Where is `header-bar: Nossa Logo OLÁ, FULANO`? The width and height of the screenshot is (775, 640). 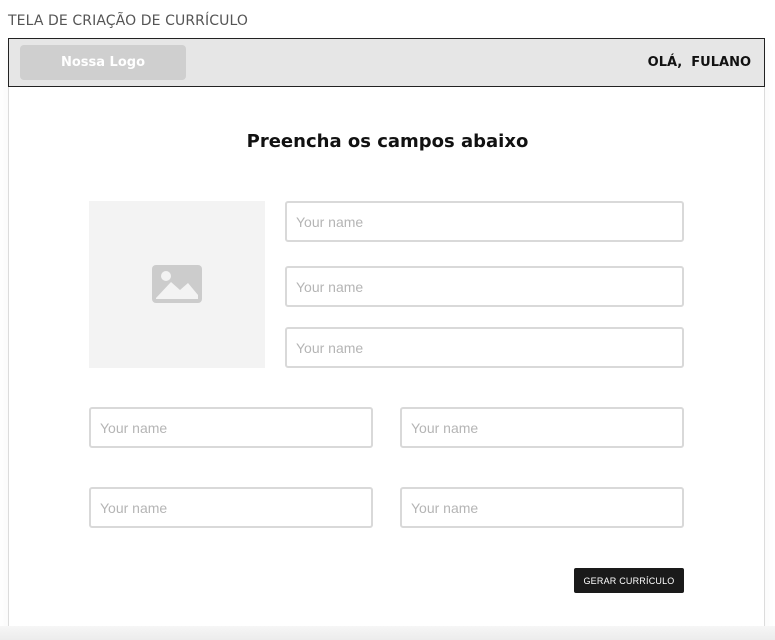 header-bar: Nossa Logo OLÁ, FULANO is located at coordinates (386, 62).